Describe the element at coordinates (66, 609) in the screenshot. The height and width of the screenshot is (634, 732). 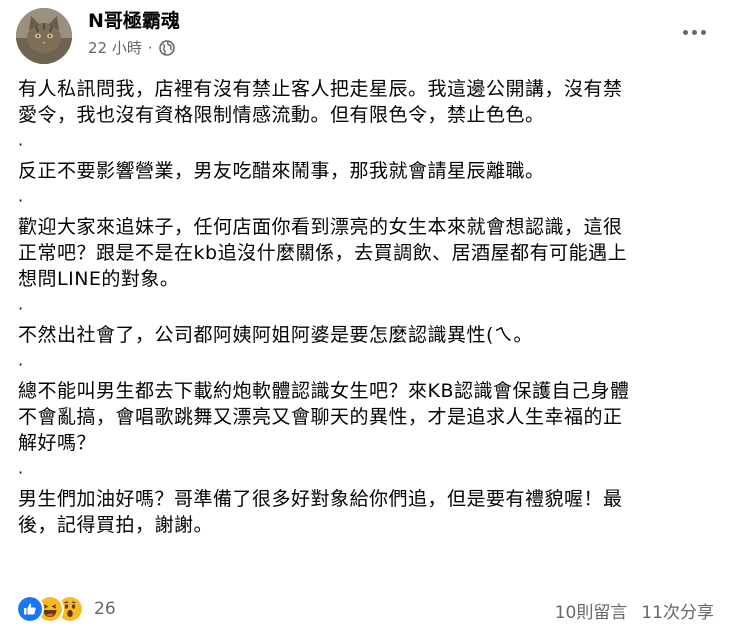
I see `reactions-summary: 26` at that location.